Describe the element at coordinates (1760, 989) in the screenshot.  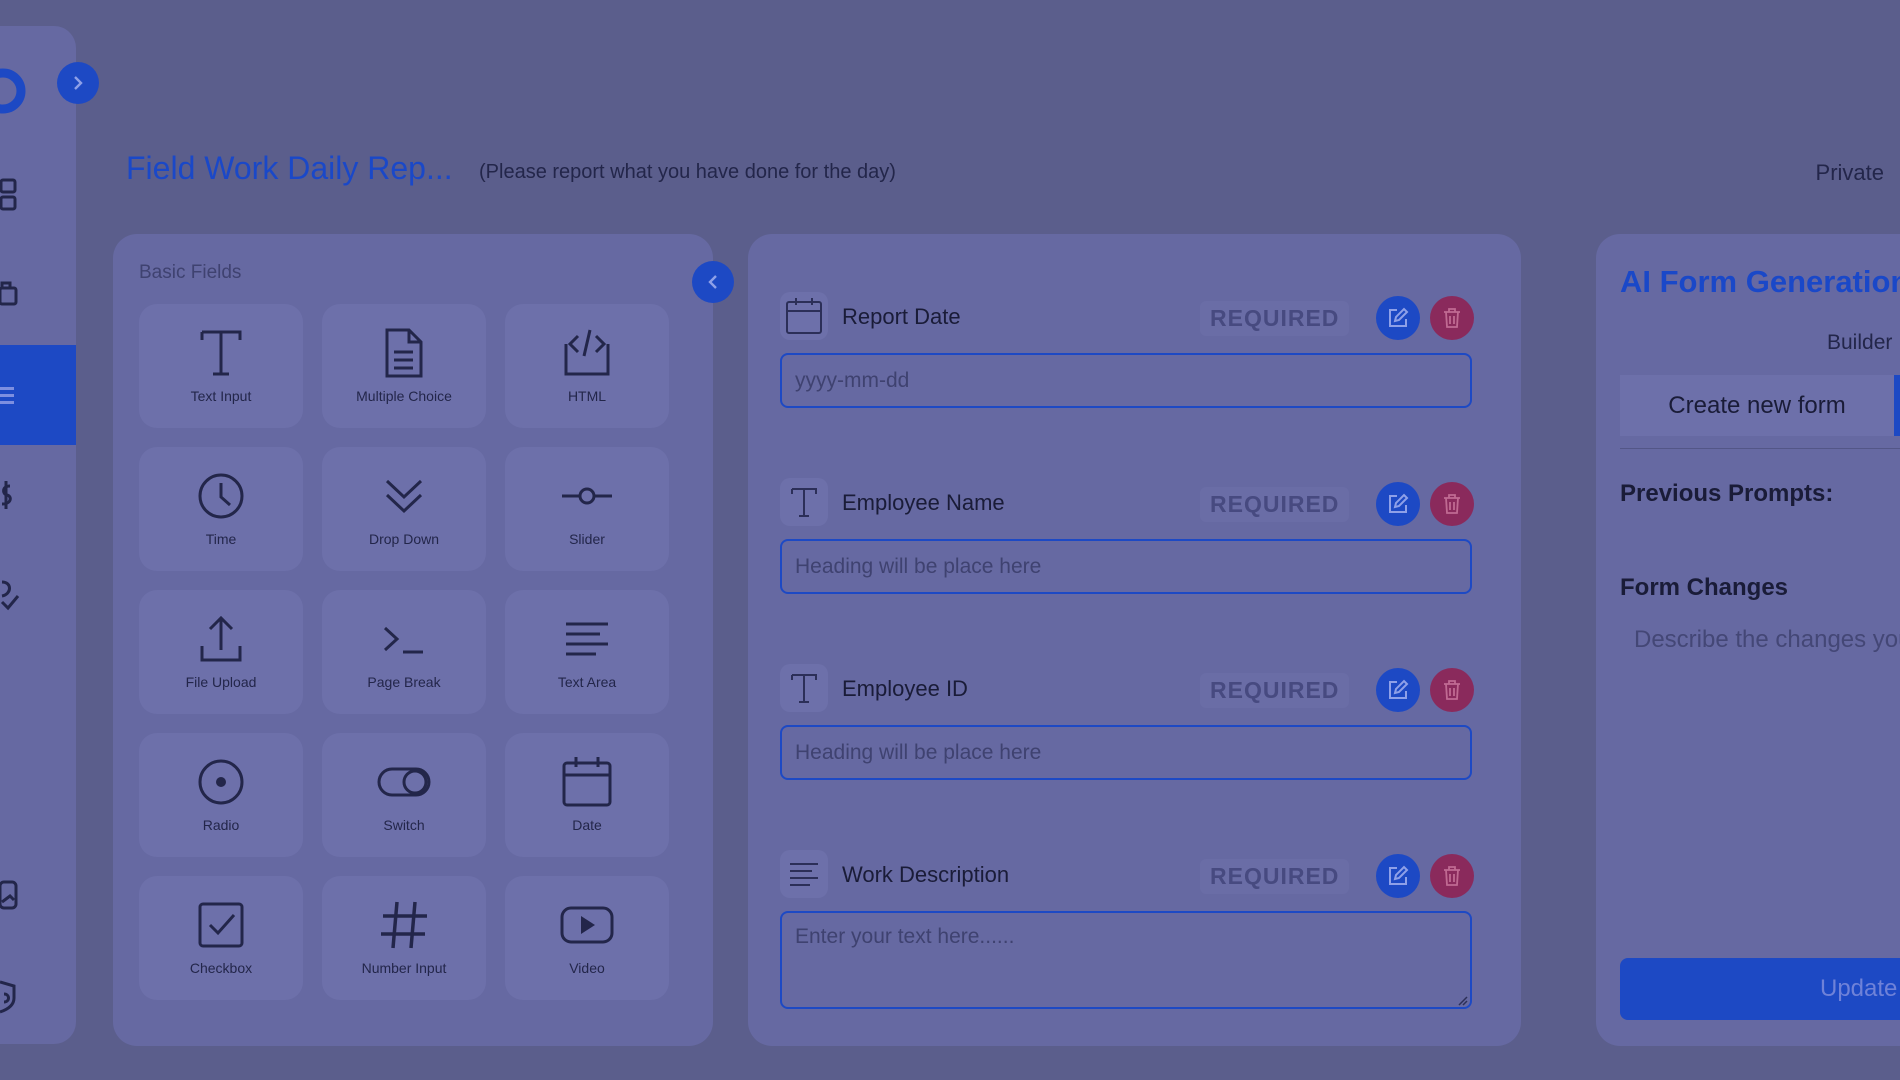
I see `update-button: Update` at that location.